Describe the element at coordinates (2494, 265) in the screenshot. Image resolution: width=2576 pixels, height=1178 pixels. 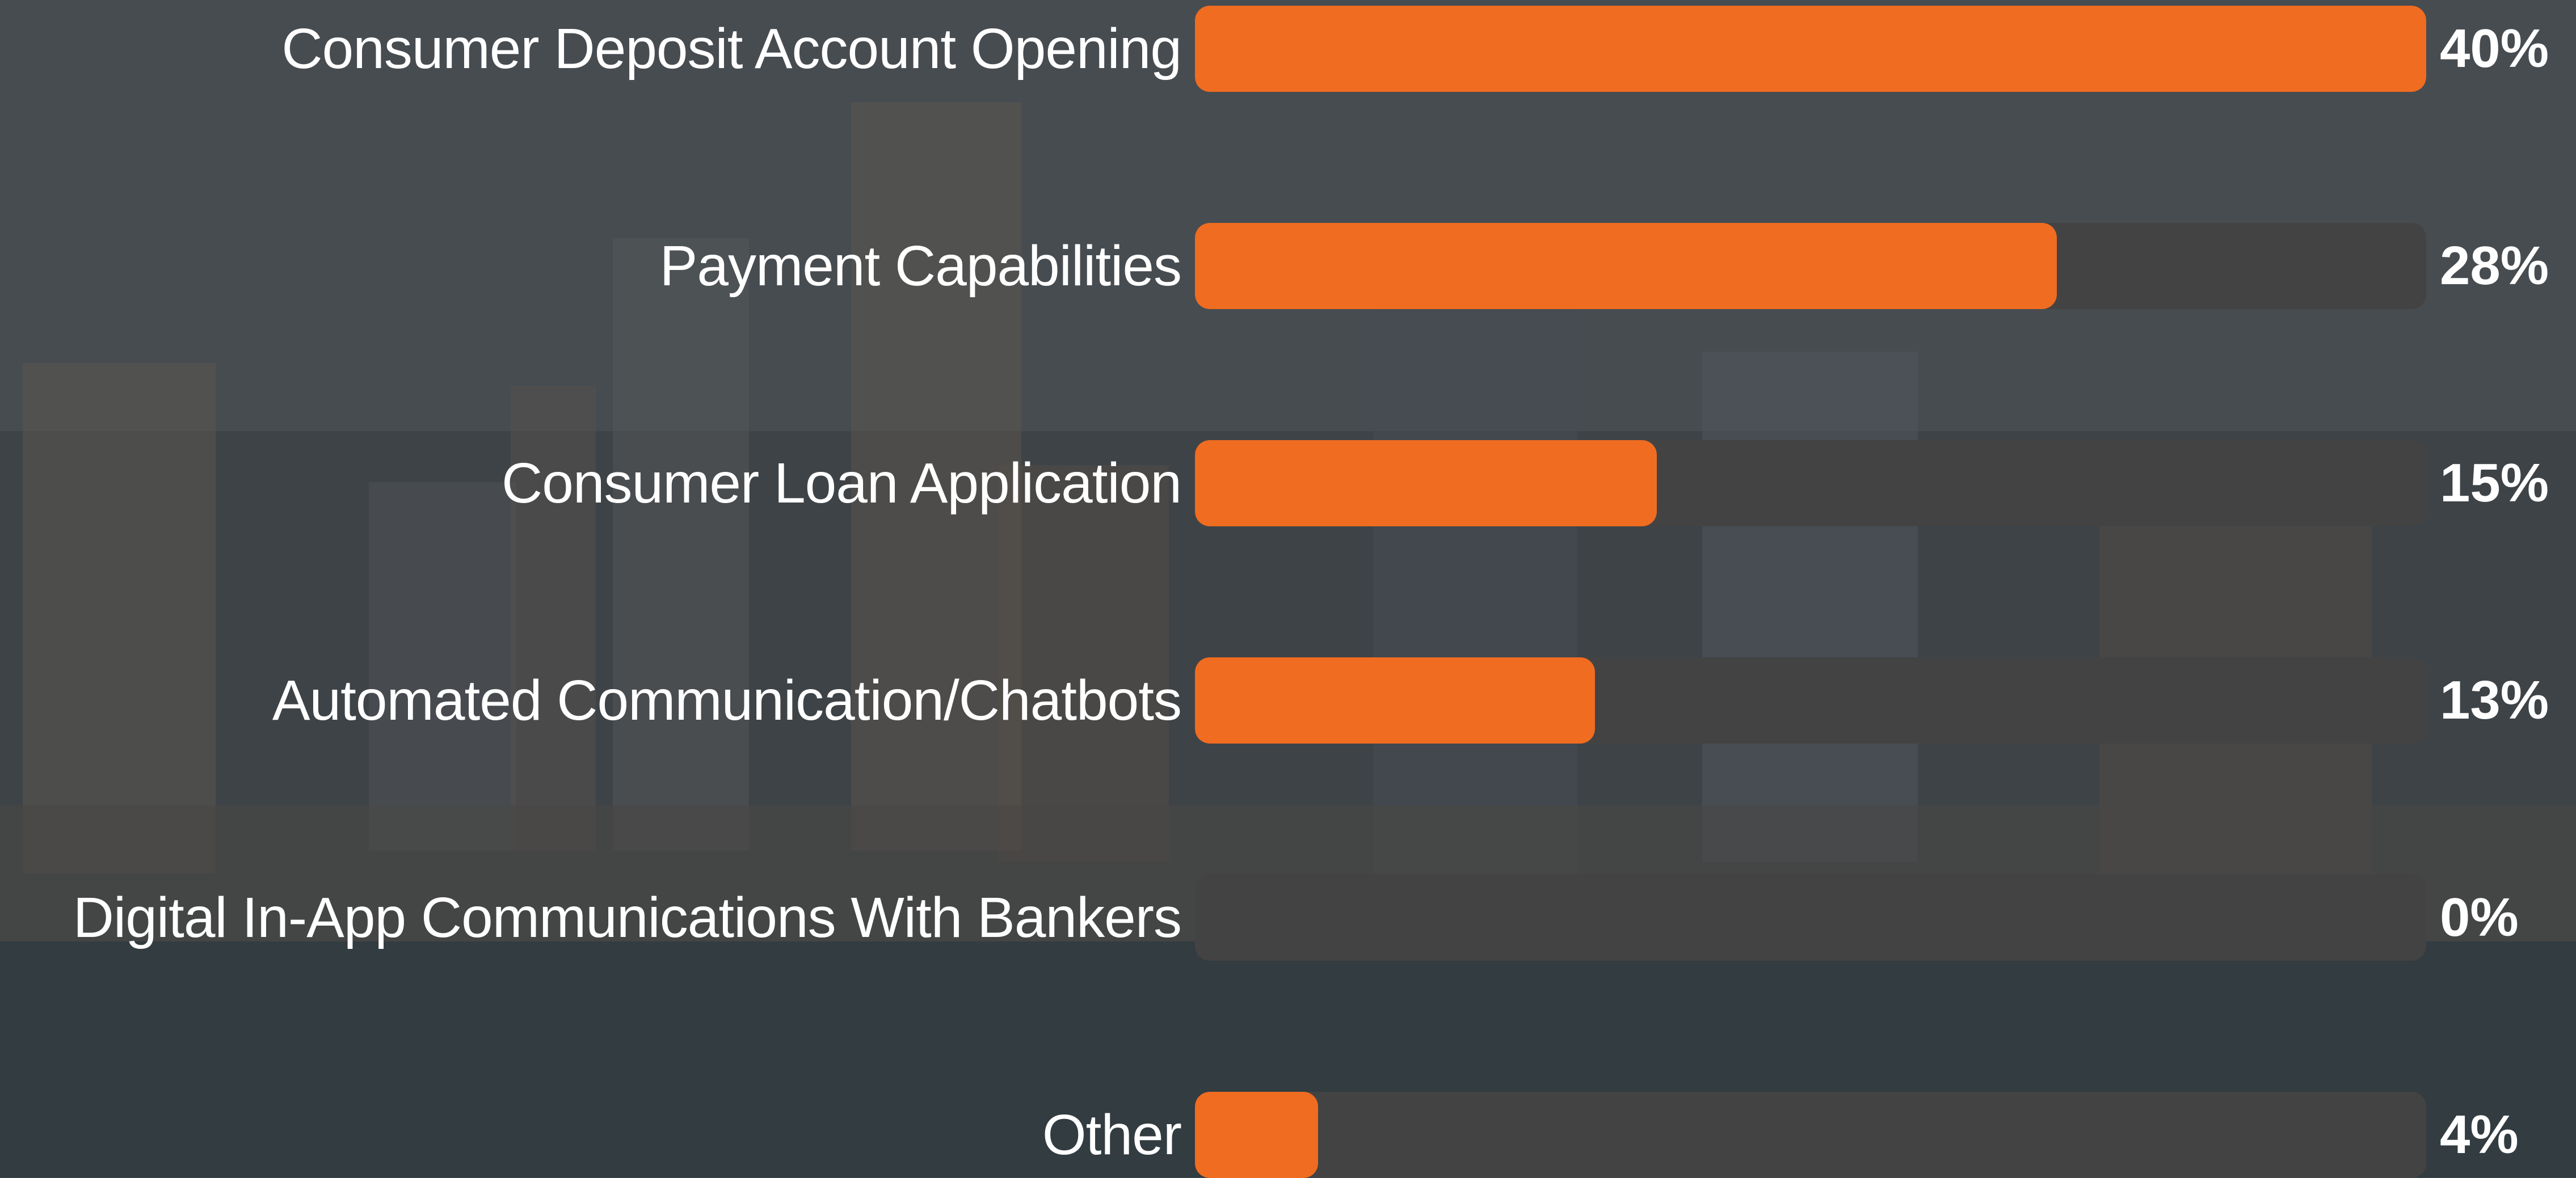
I see `value-label: 28%` at that location.